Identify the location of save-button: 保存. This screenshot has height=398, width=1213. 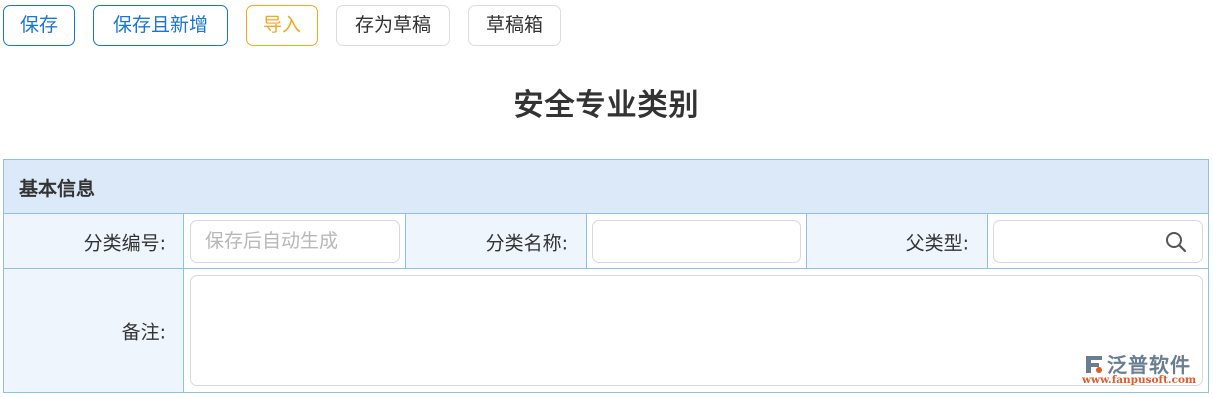
(39, 25).